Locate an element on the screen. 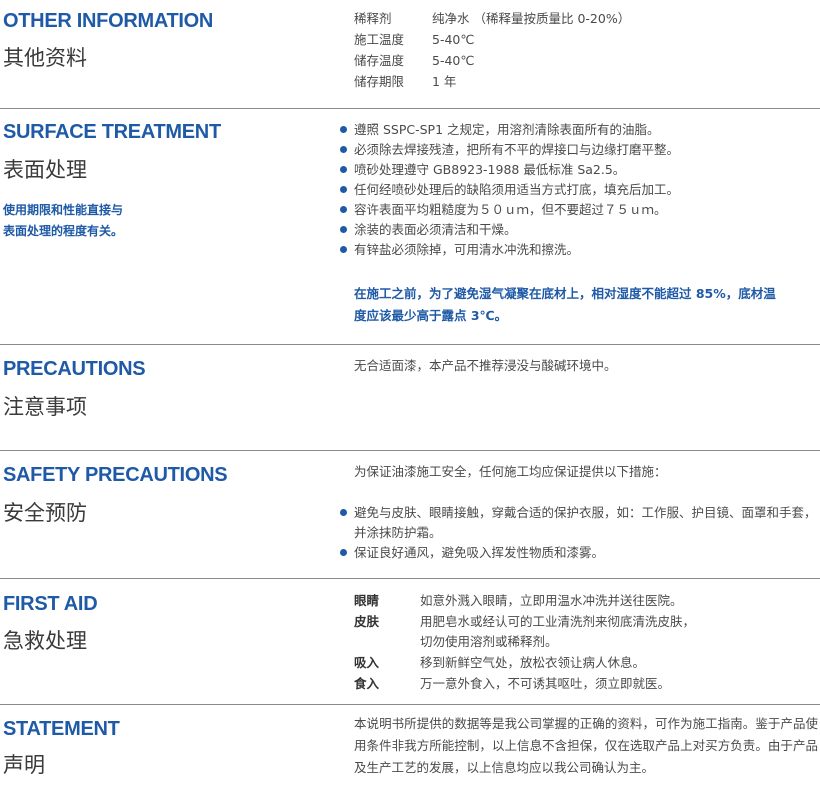 The height and width of the screenshot is (785, 820). info-row: 储存期限 1 年 is located at coordinates (405, 82).